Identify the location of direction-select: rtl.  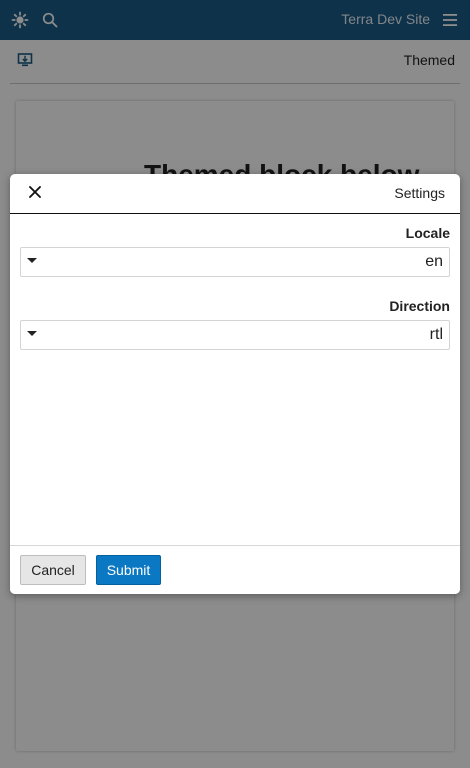
(235, 335).